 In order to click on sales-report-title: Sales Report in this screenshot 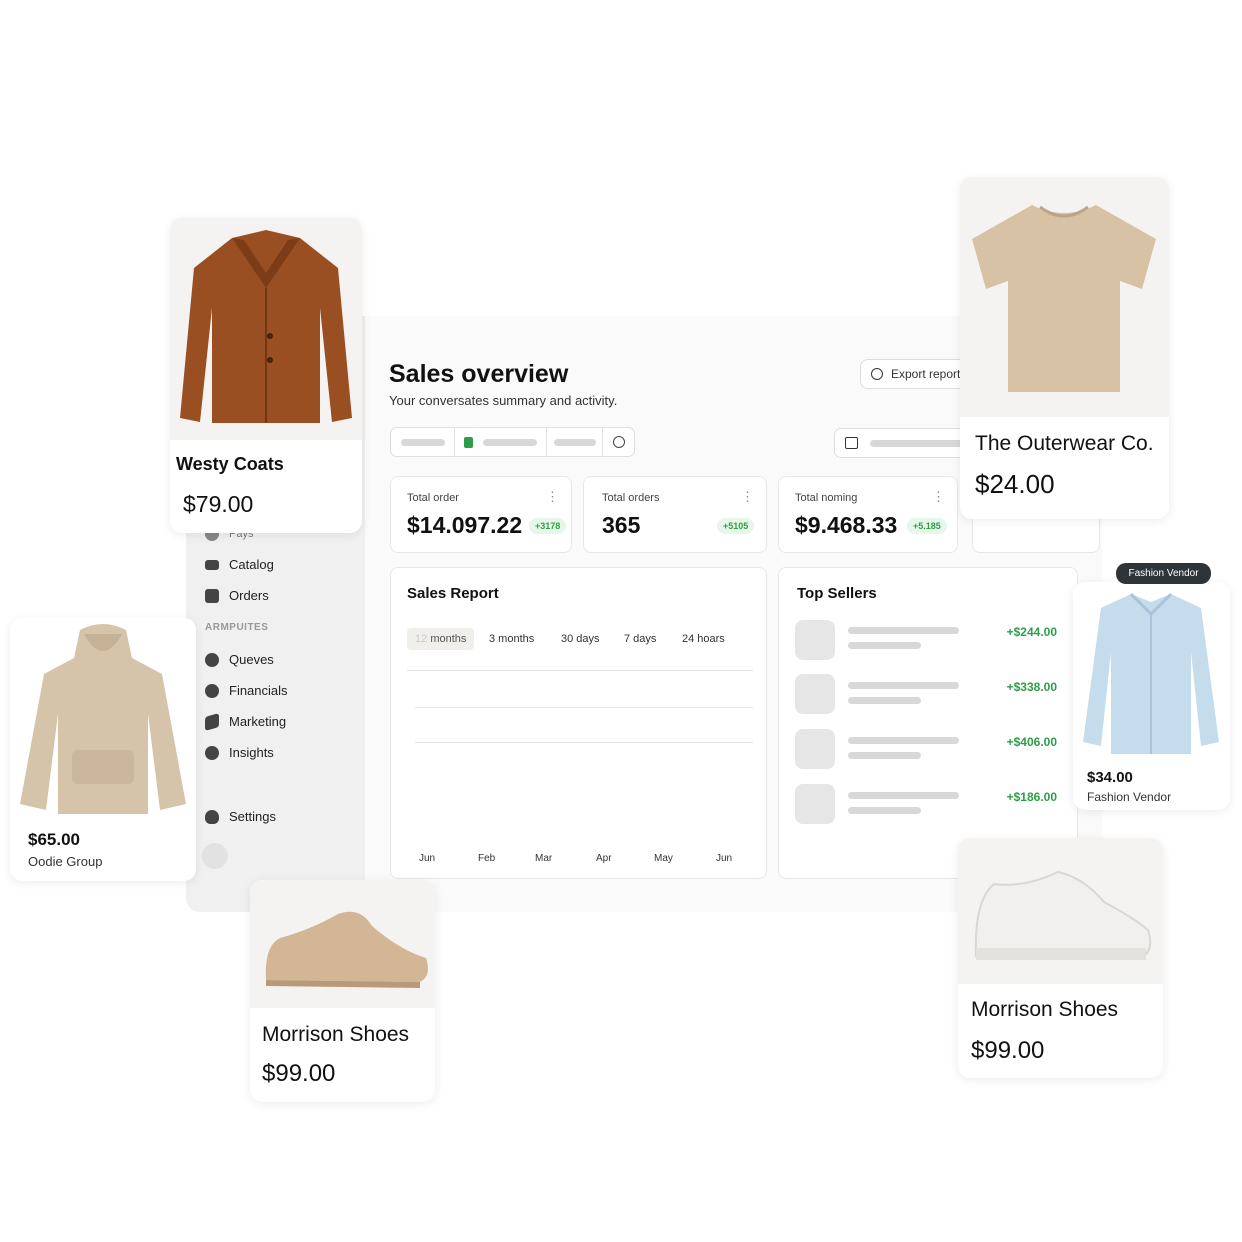, I will do `click(453, 593)`.